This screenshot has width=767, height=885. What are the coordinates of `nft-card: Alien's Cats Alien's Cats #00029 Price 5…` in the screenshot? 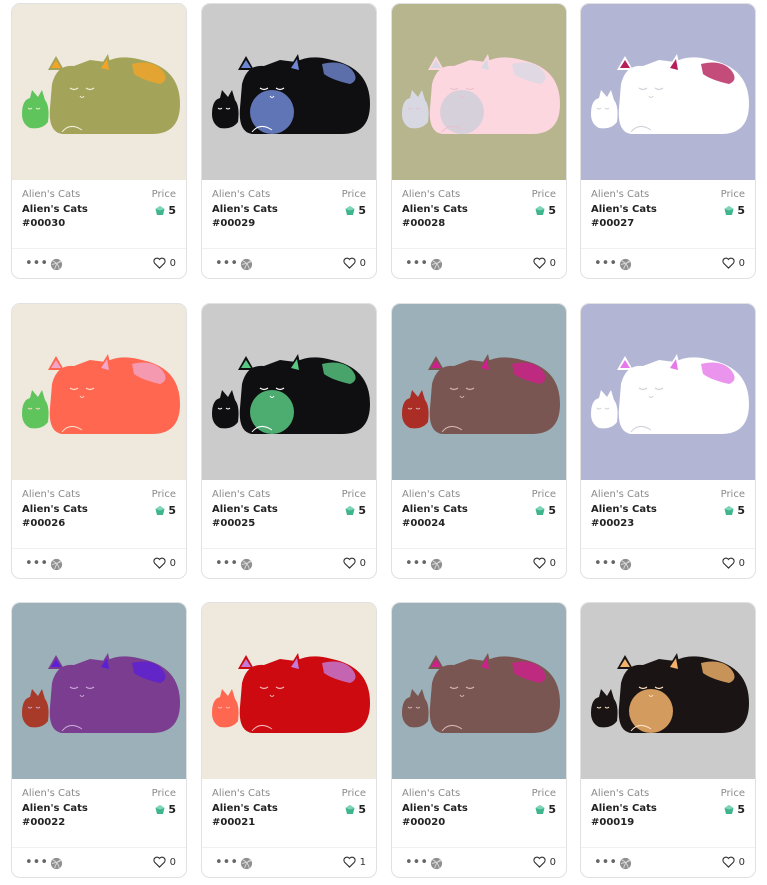 It's located at (289, 141).